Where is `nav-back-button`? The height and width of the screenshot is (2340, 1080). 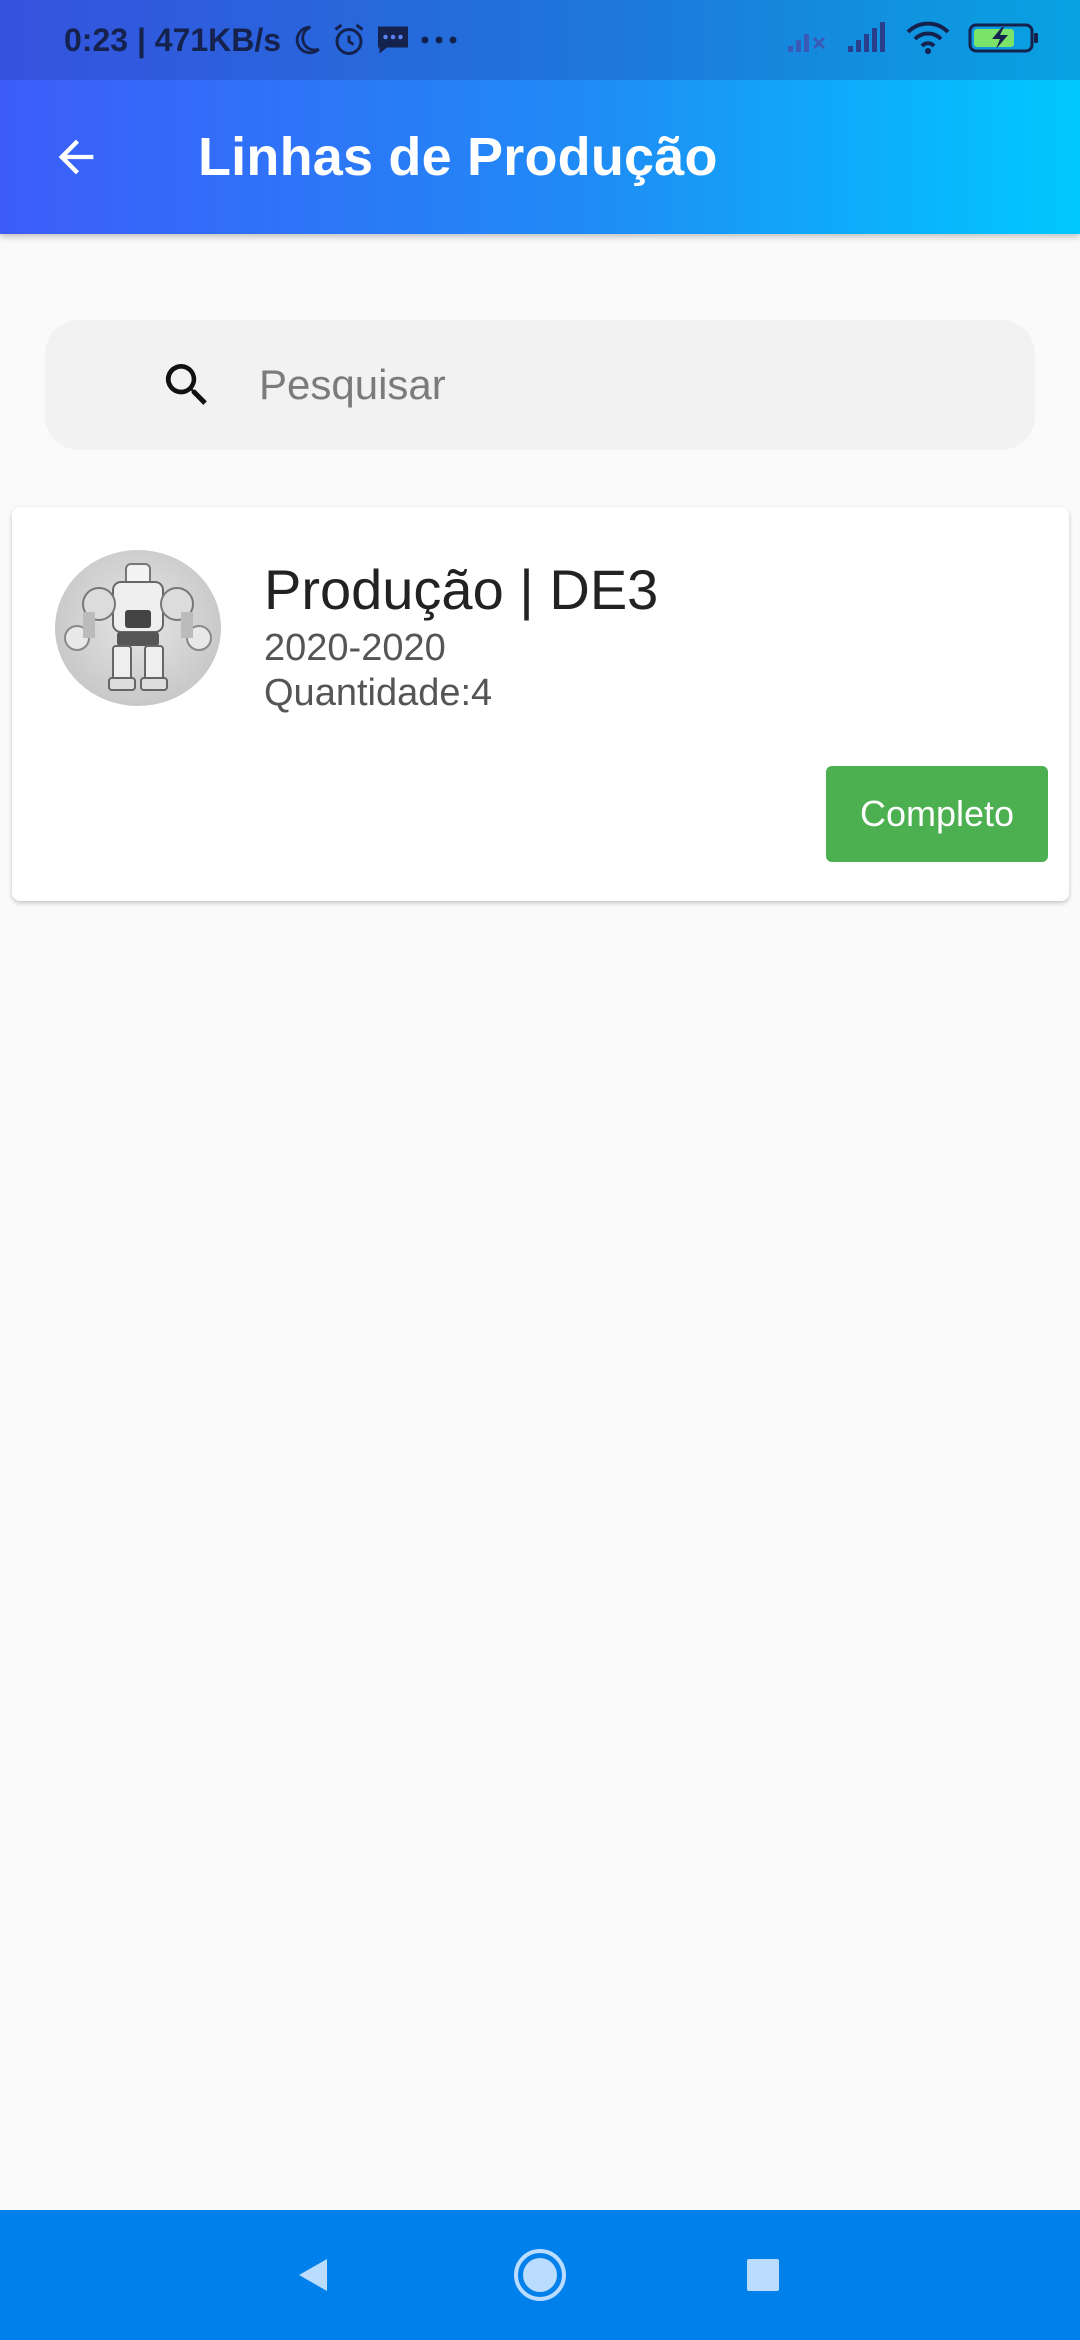 nav-back-button is located at coordinates (313, 2275).